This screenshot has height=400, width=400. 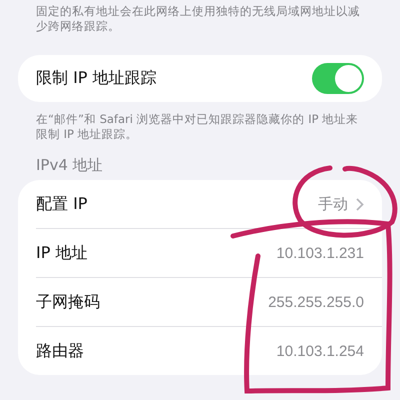 What do you see at coordinates (96, 78) in the screenshot?
I see `row-label: 限制 IP 地址跟踪` at bounding box center [96, 78].